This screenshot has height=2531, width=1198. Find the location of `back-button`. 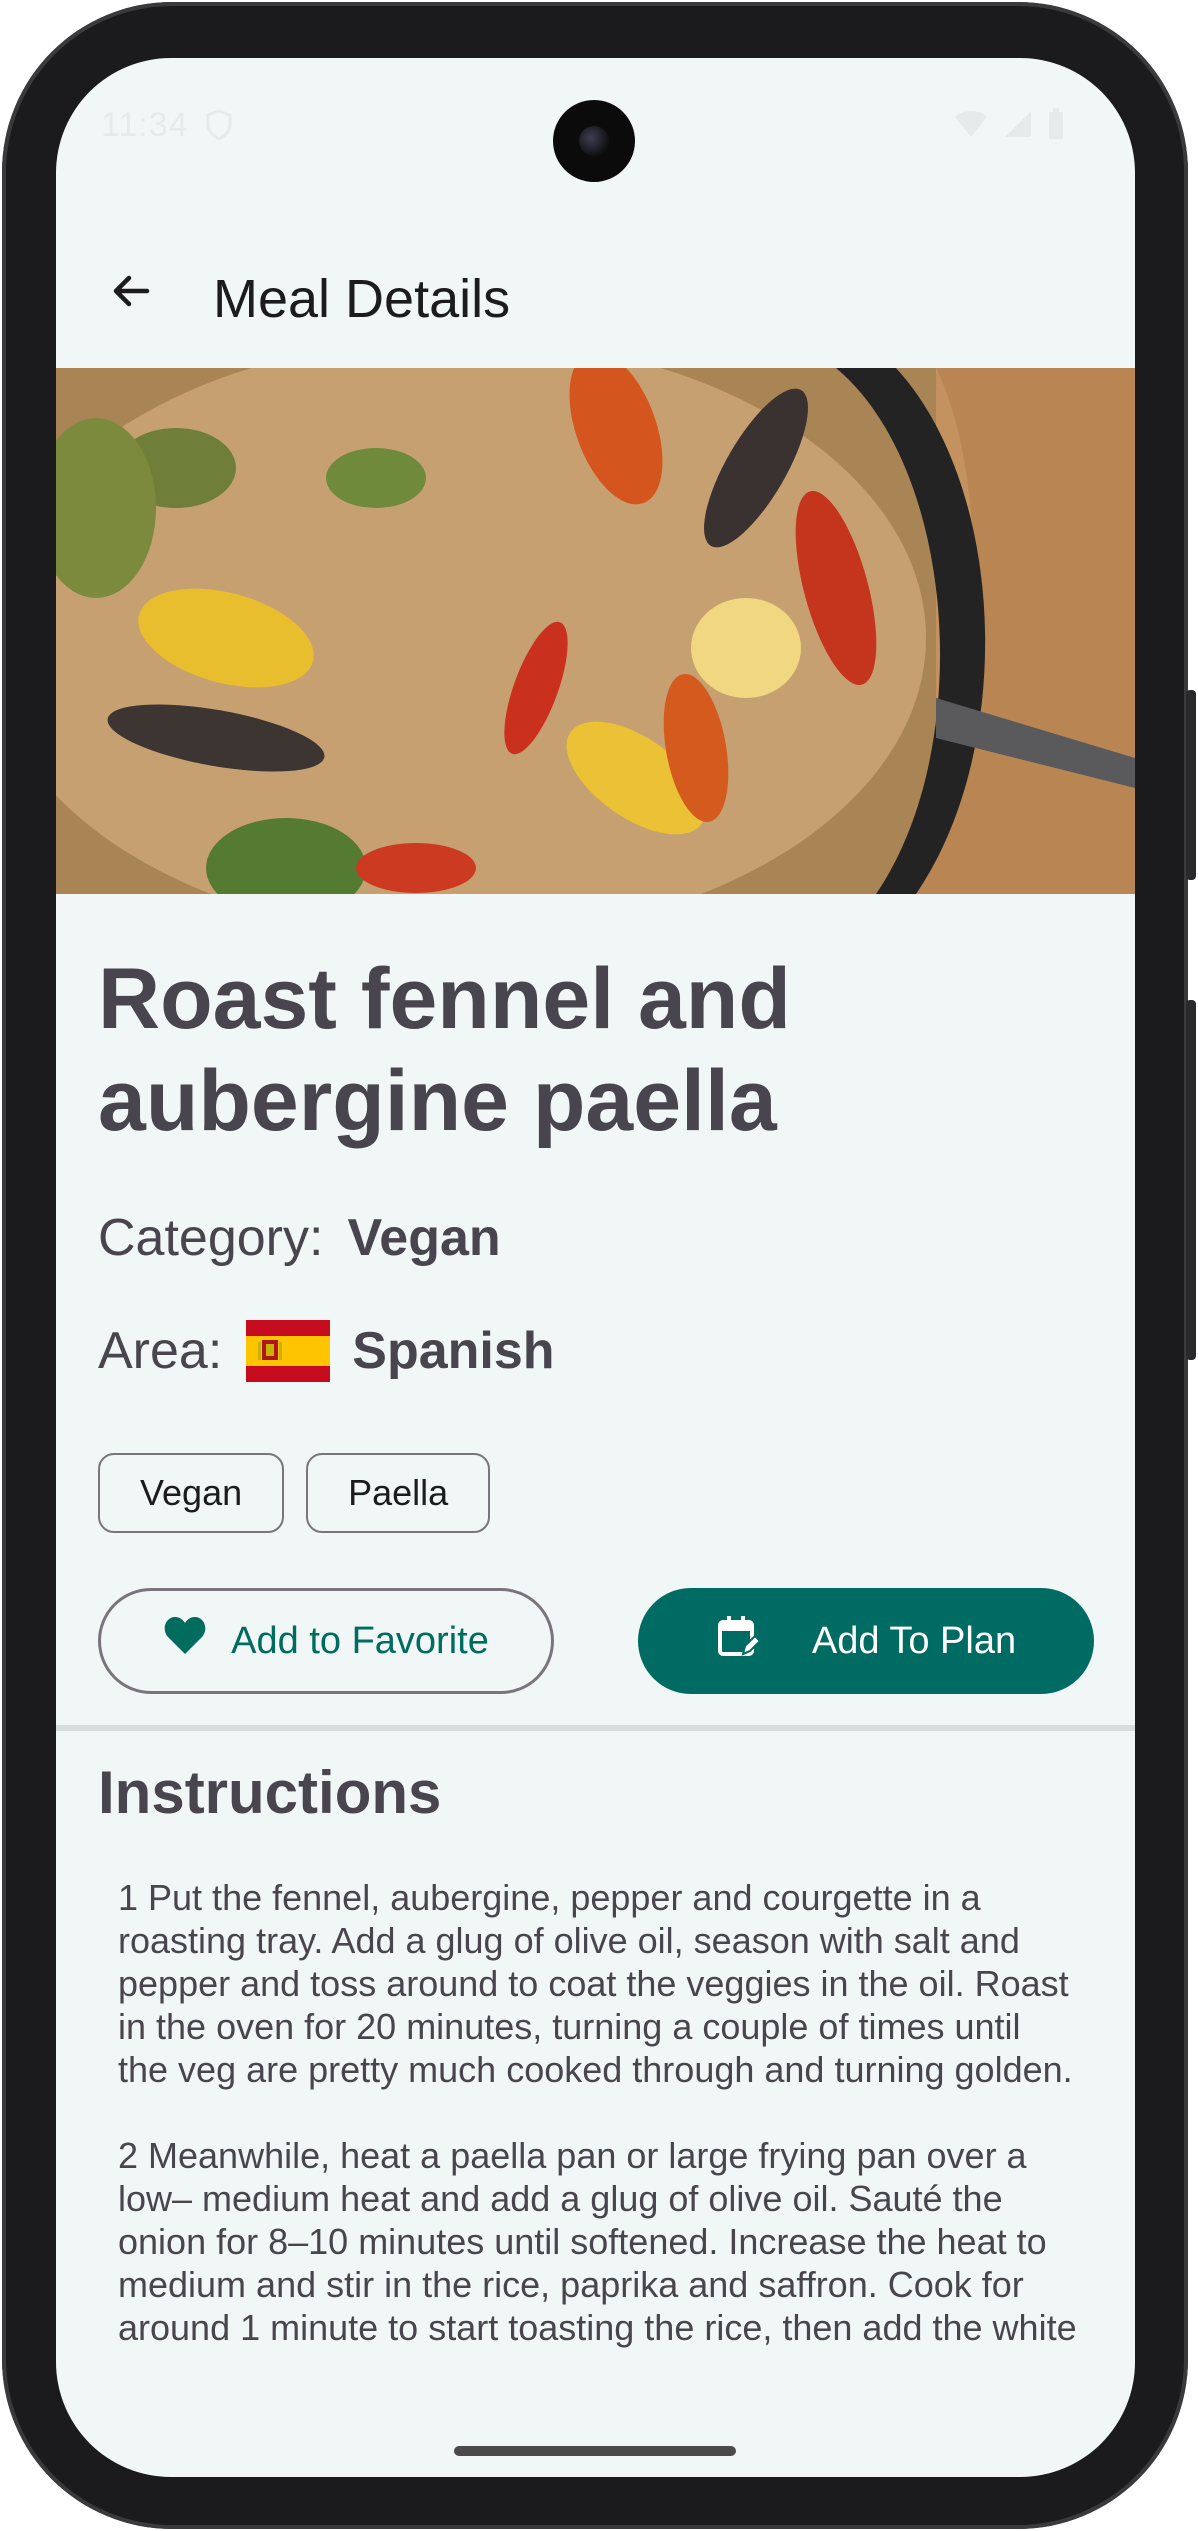

back-button is located at coordinates (131, 293).